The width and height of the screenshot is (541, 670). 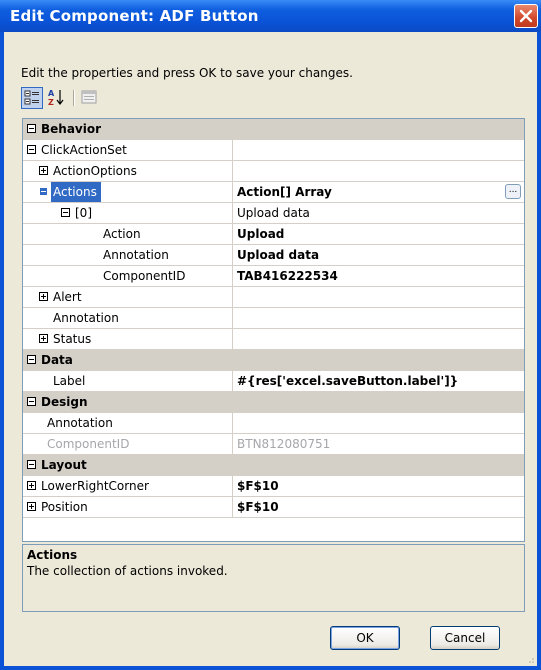 I want to click on grid-property-row: ComponentID TAB416222534, so click(x=273, y=276).